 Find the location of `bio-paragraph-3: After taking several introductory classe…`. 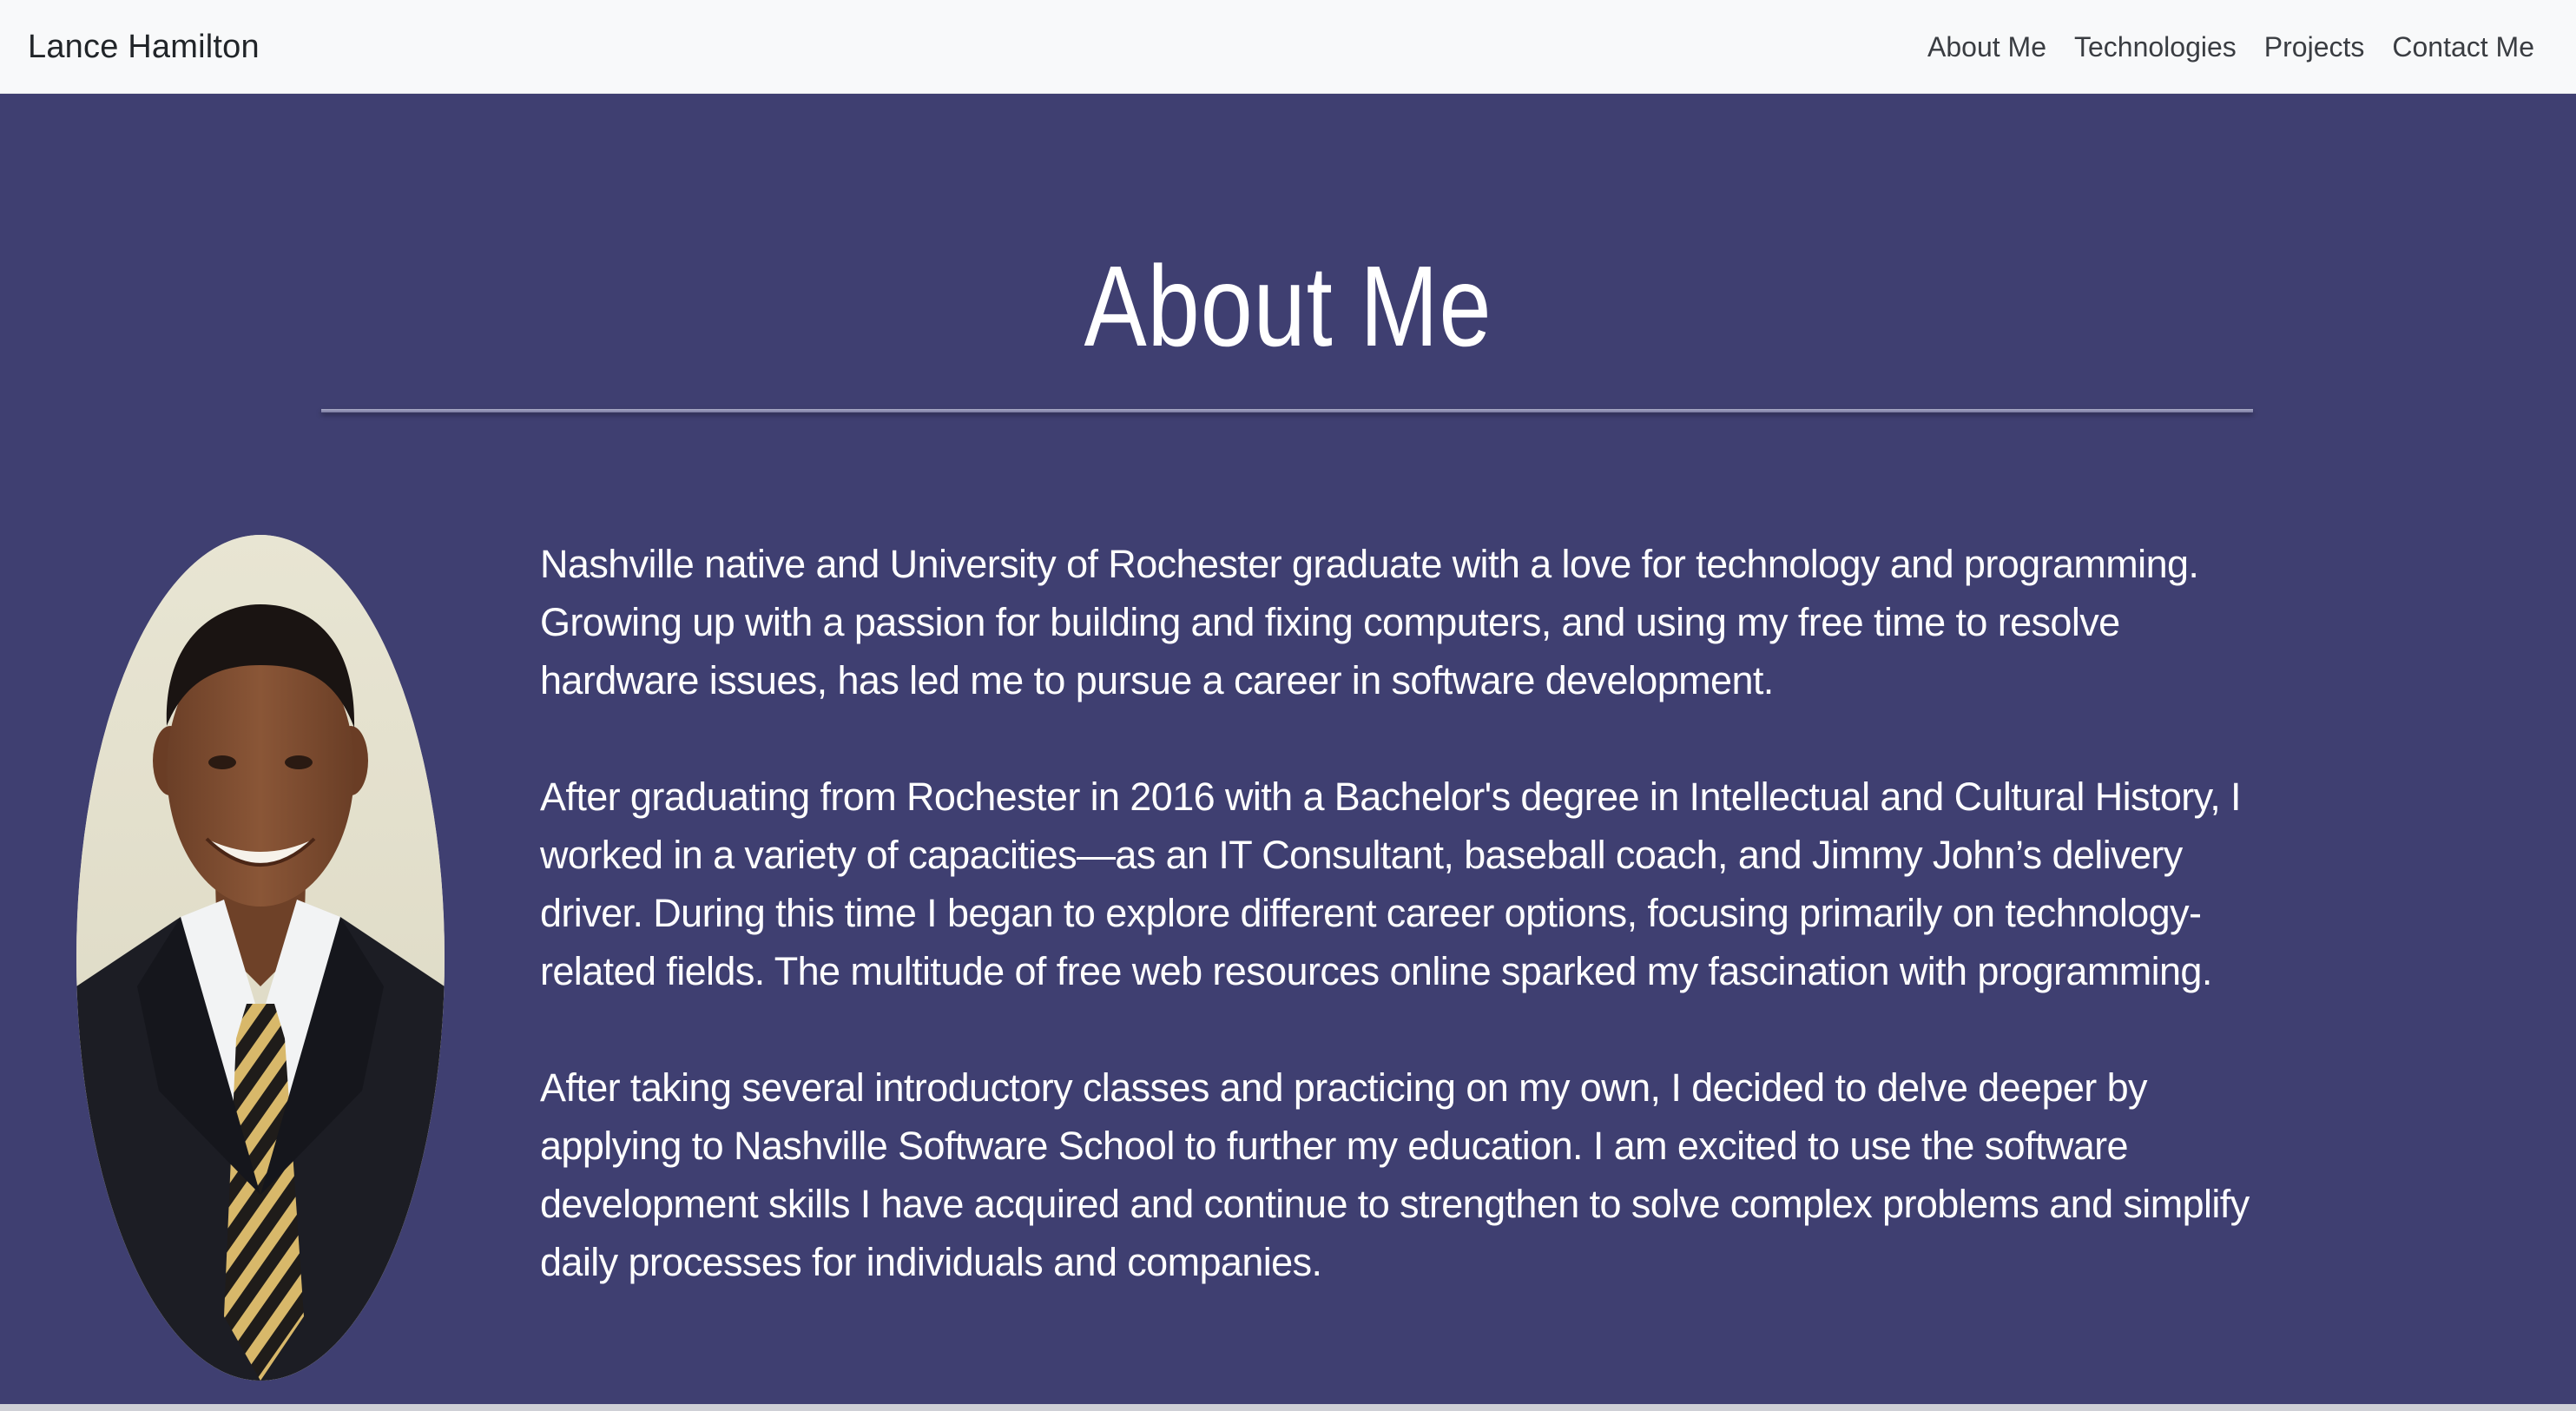

bio-paragraph-3: After taking several introductory classe… is located at coordinates (1395, 1174).